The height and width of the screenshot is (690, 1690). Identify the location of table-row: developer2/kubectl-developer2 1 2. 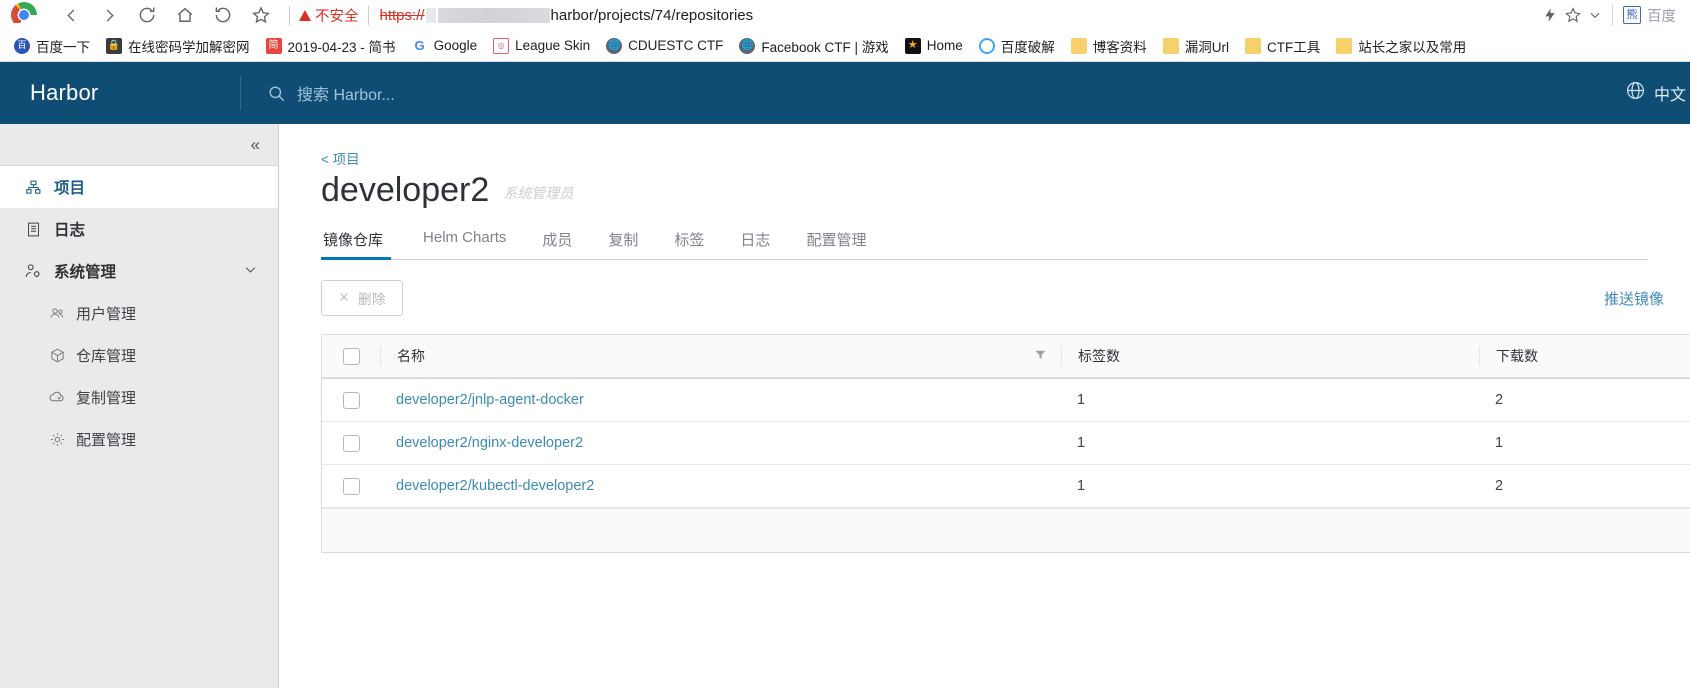
(1006, 487).